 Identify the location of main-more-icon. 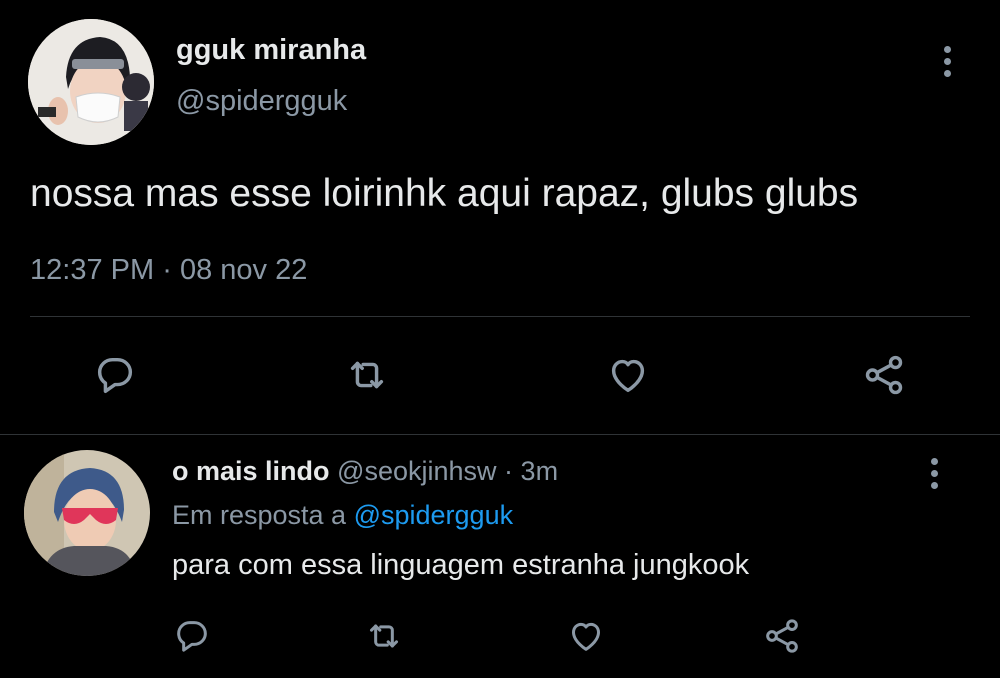
(948, 62).